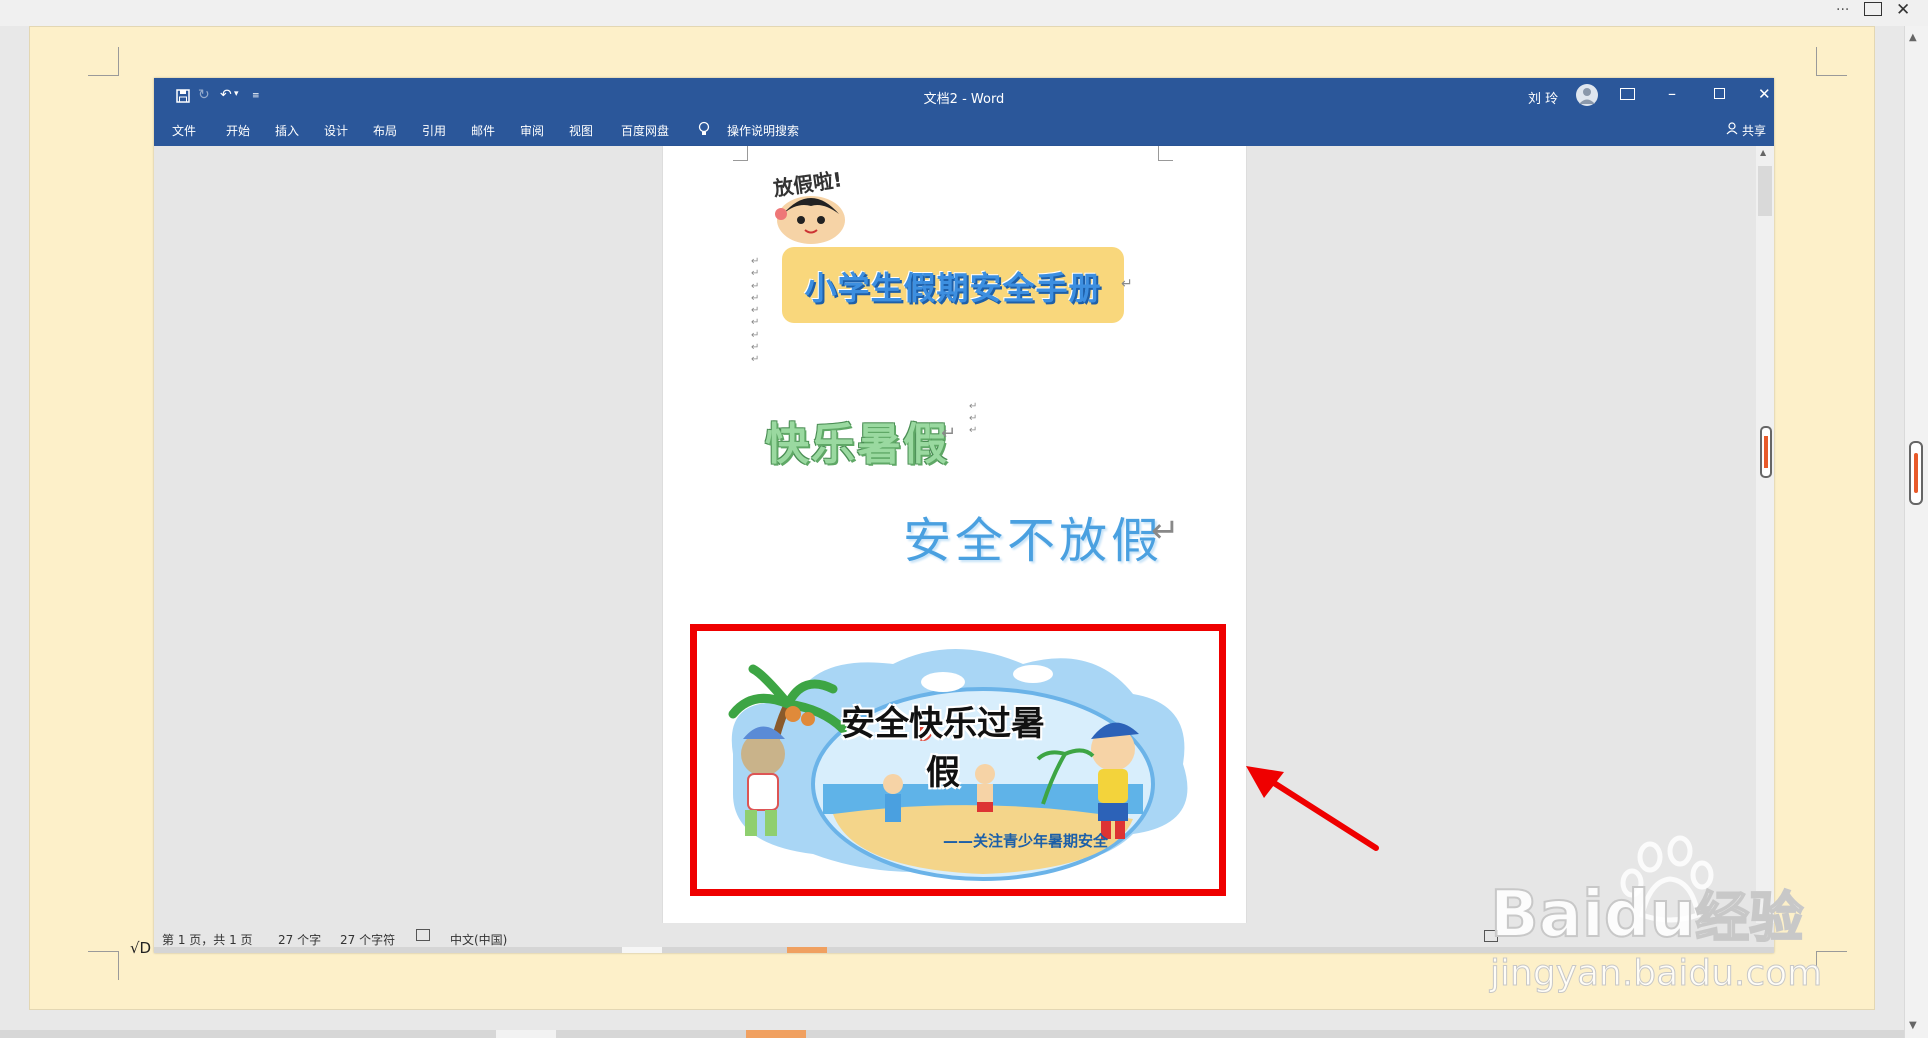  What do you see at coordinates (810, 220) in the screenshot?
I see `girl-face-icon` at bounding box center [810, 220].